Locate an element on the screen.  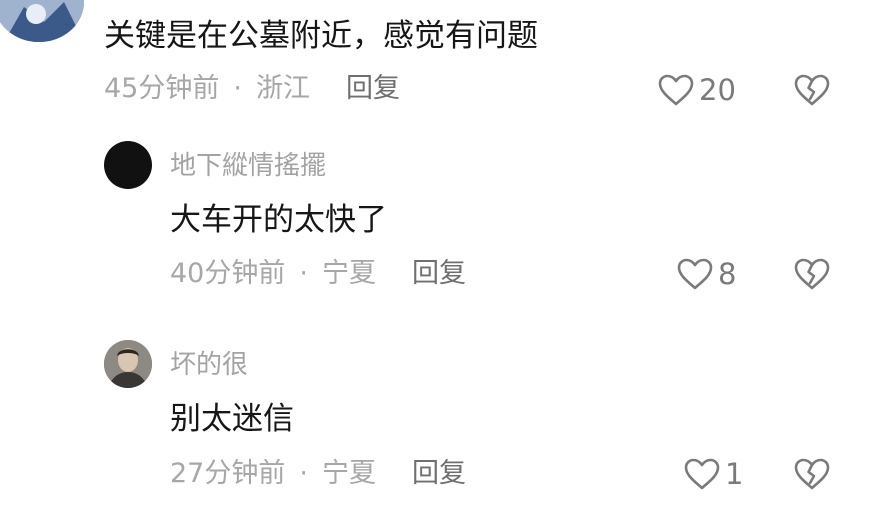
comment-text: 关键是在公墓附近，感觉有问题 is located at coordinates (321, 36).